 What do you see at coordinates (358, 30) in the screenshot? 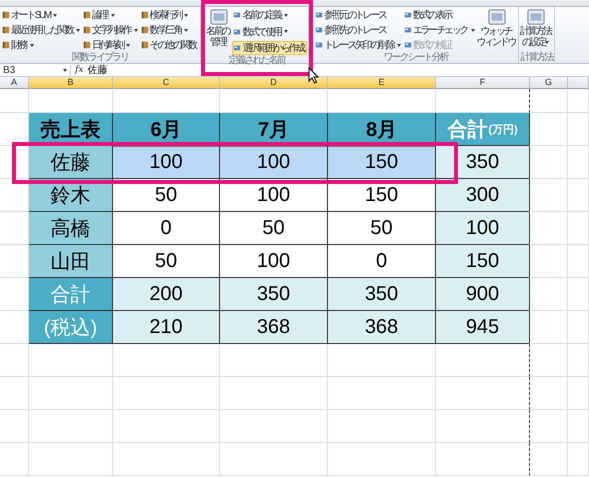
I see `ribbon-button: 参照先のトレース` at bounding box center [358, 30].